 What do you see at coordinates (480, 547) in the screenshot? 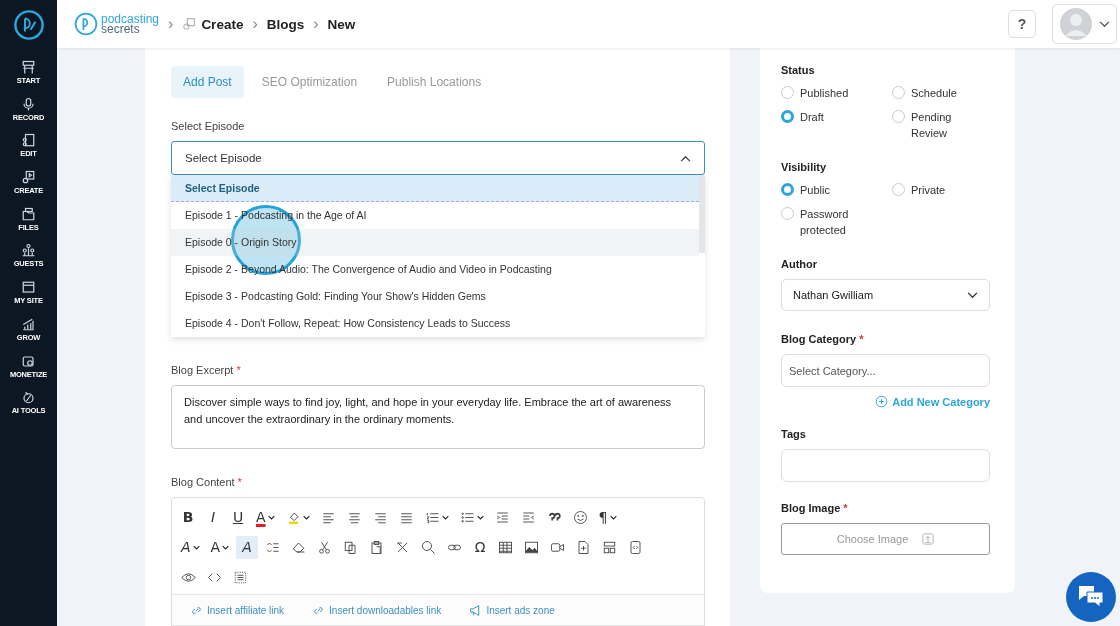
I see `toolbar-button: Ω` at bounding box center [480, 547].